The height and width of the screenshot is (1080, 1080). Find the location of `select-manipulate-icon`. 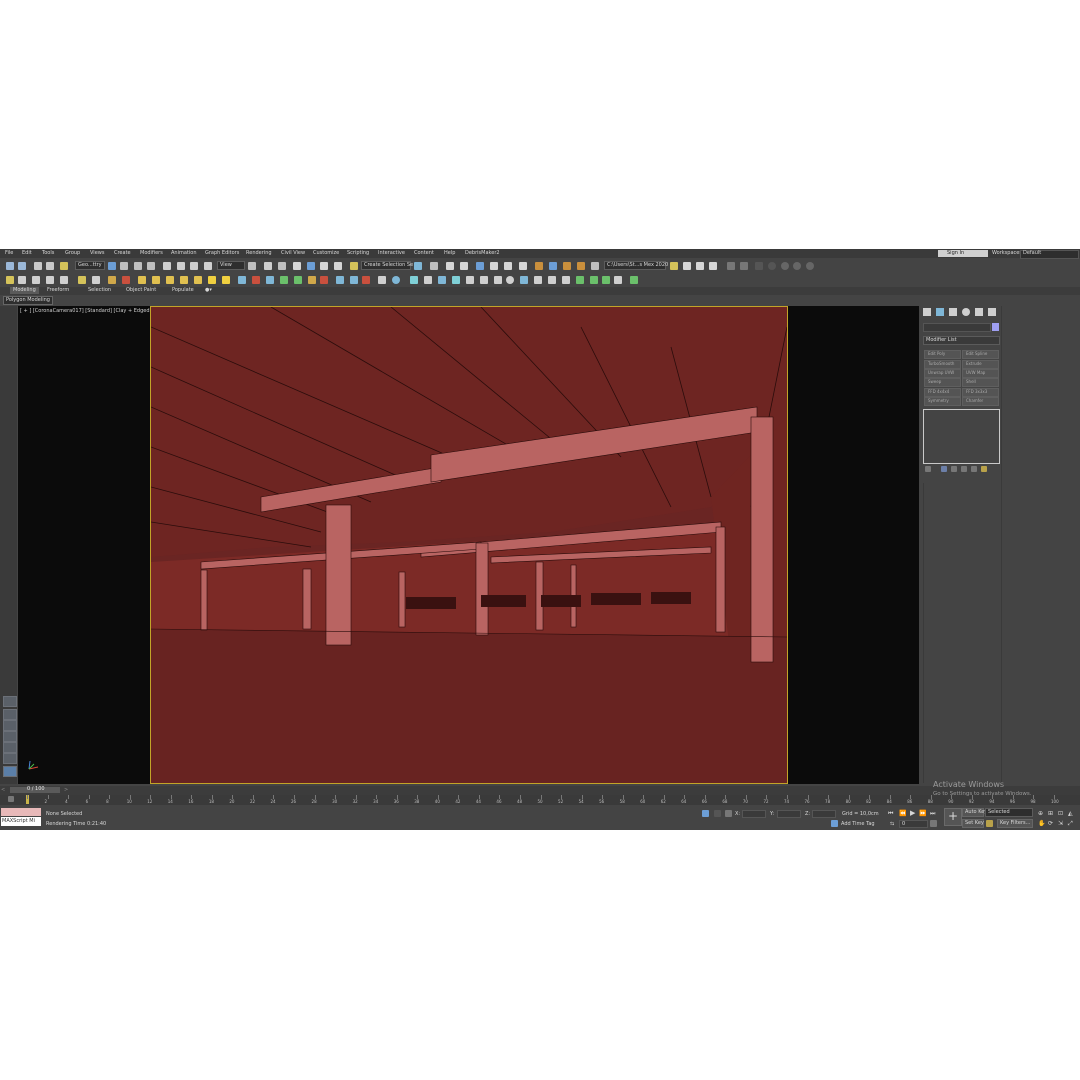

select-manipulate-icon is located at coordinates (268, 266).